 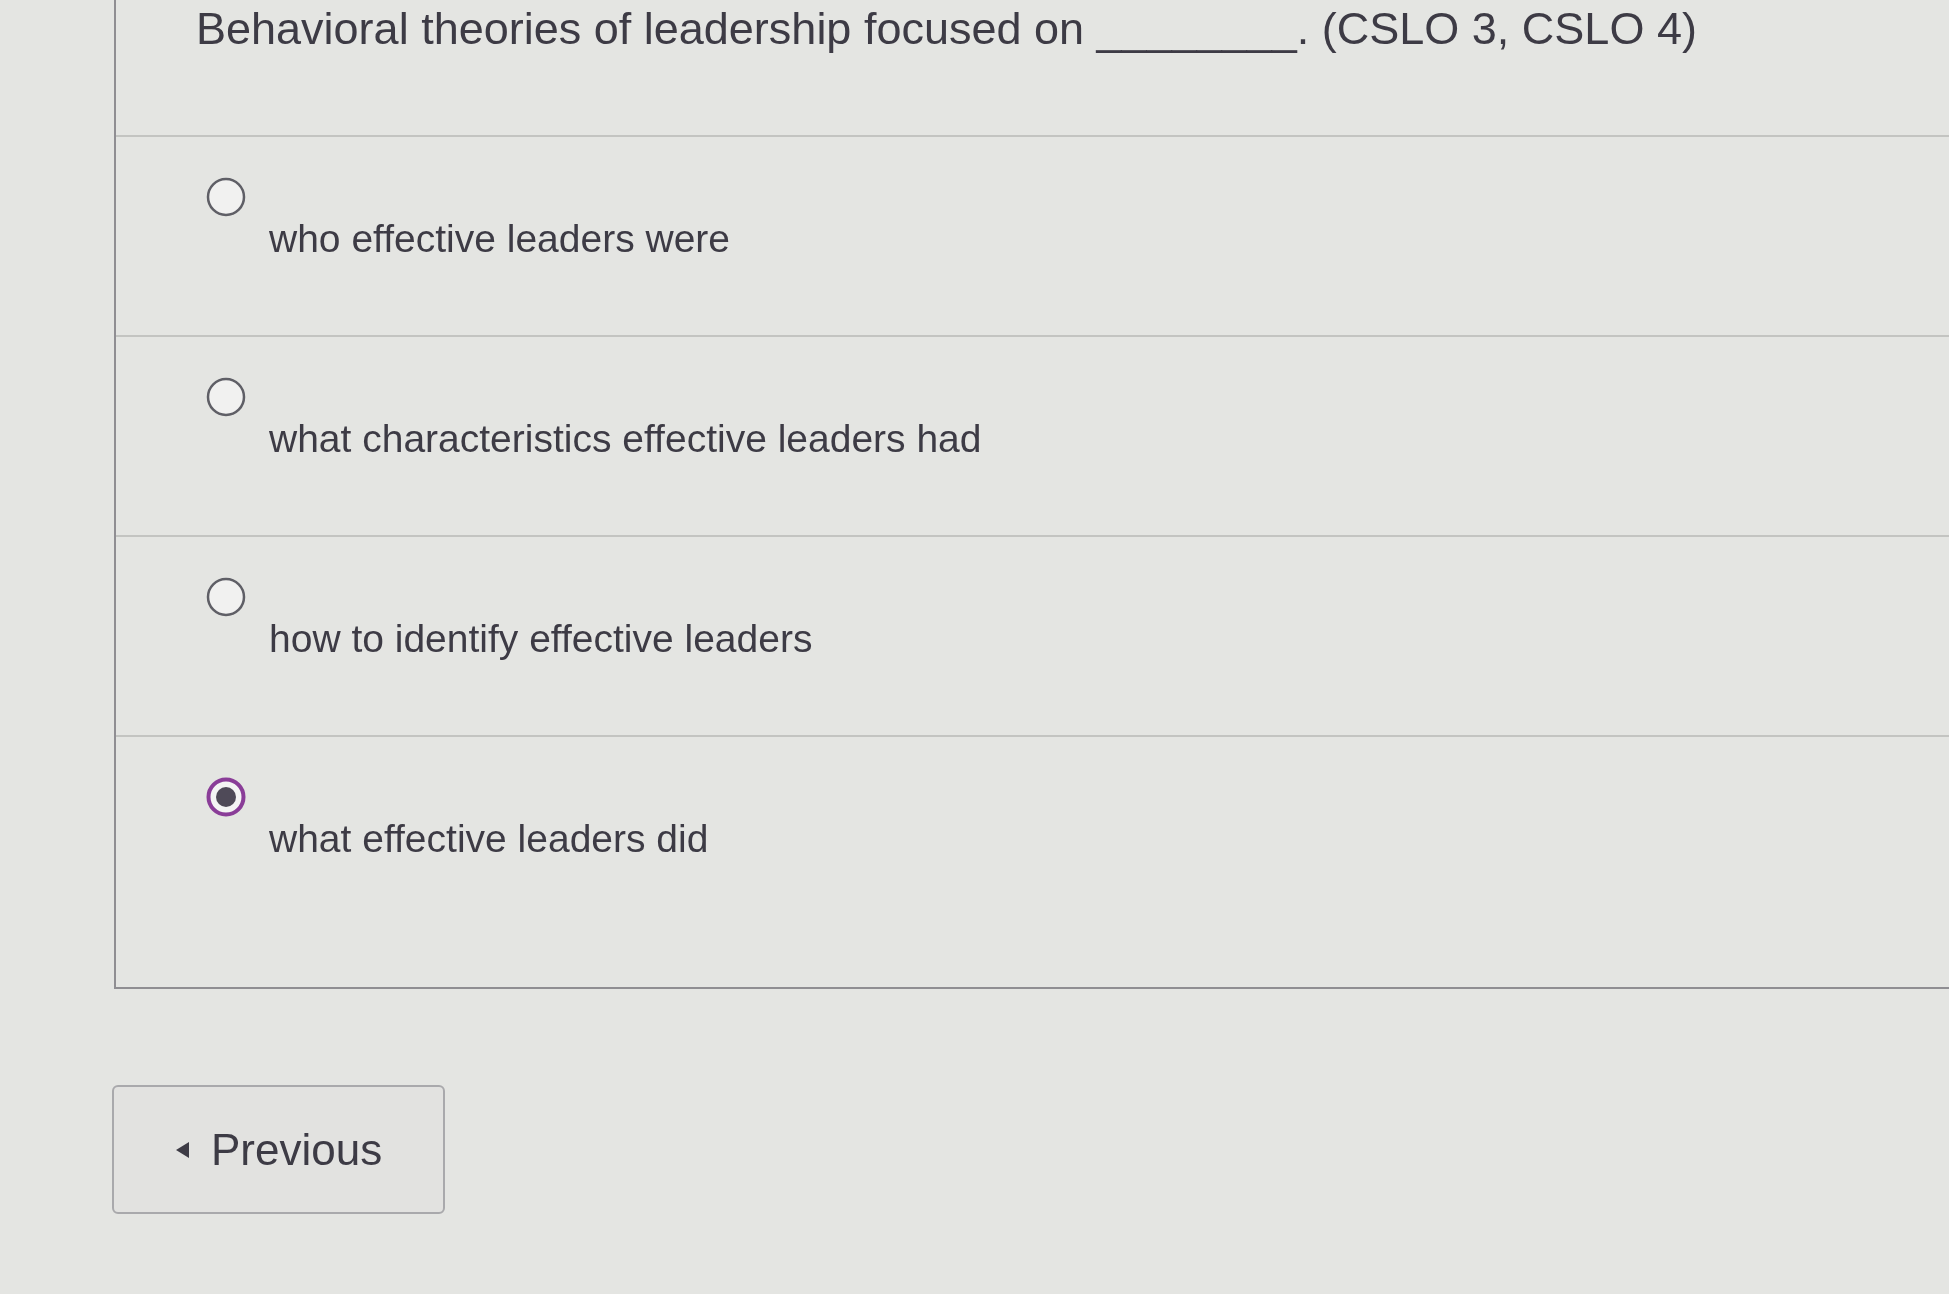 What do you see at coordinates (182, 1149) in the screenshot?
I see `caret-left-icon` at bounding box center [182, 1149].